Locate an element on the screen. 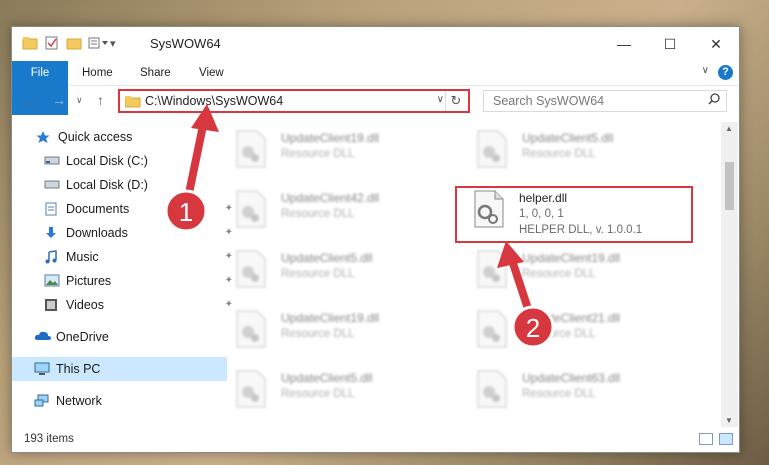 The image size is (769, 465). file-item: UpdateClient63.dll Resource DLL is located at coordinates (582, 393).